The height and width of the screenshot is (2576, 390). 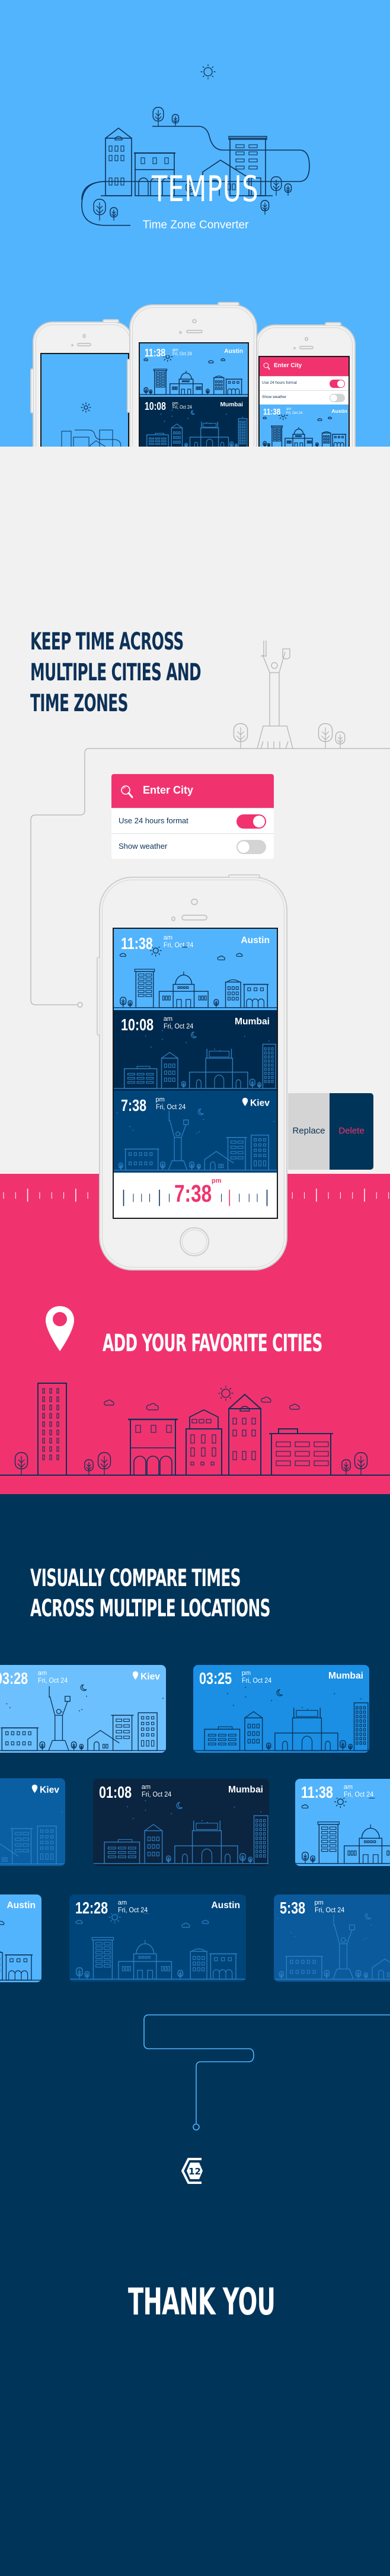 I want to click on delete-button: Delete, so click(x=351, y=1131).